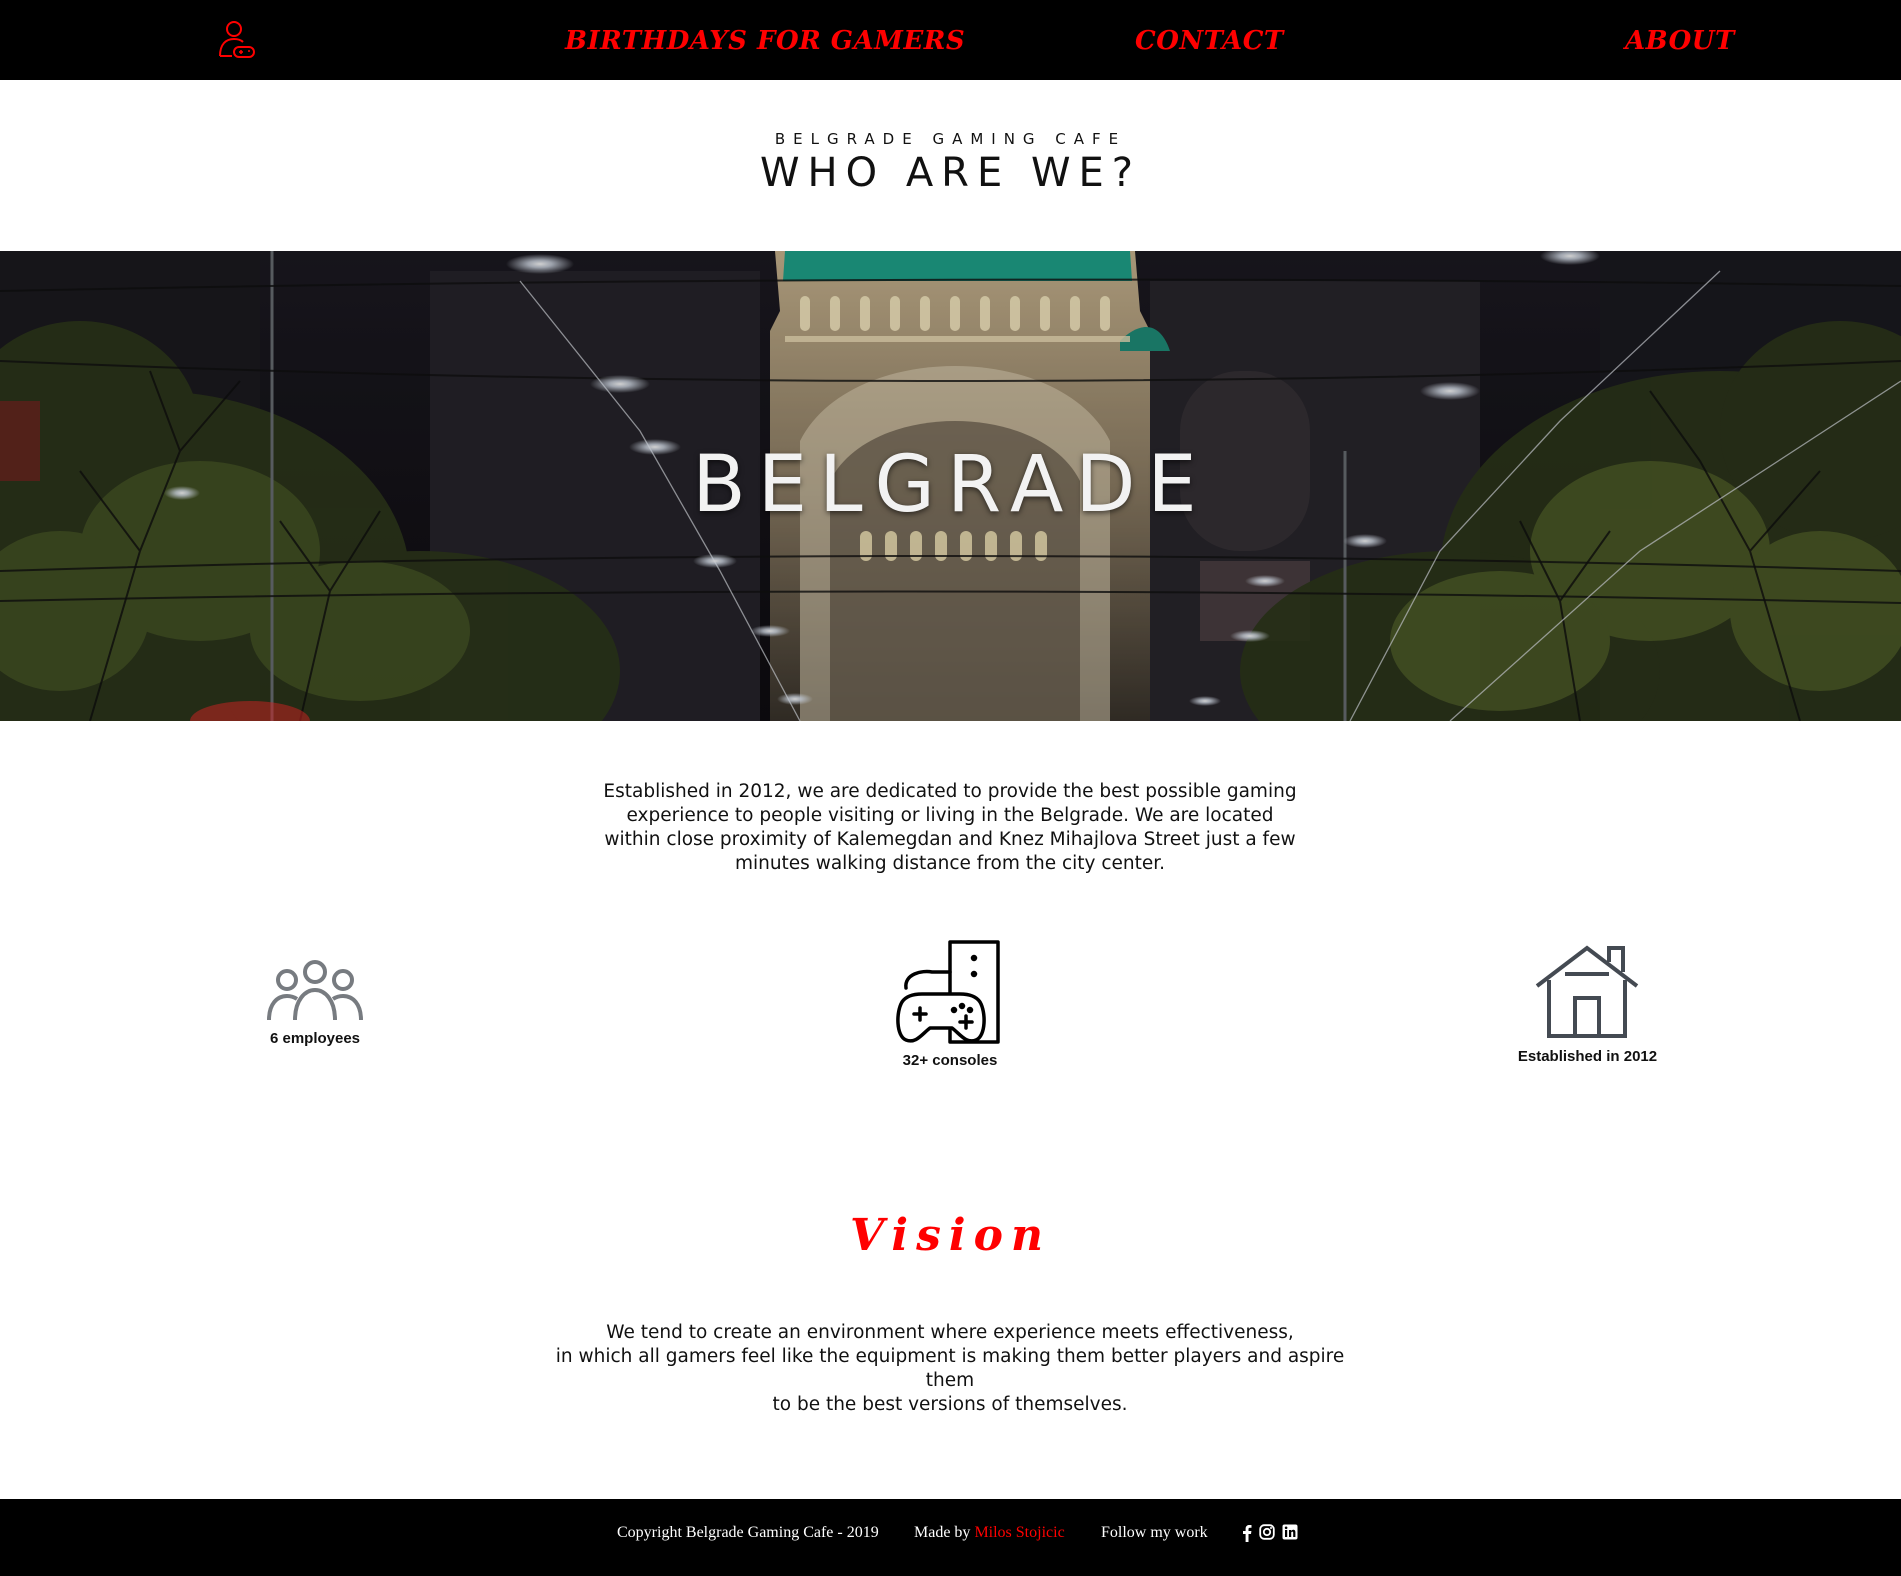  I want to click on page-title: WHO ARE WE?, so click(950, 173).